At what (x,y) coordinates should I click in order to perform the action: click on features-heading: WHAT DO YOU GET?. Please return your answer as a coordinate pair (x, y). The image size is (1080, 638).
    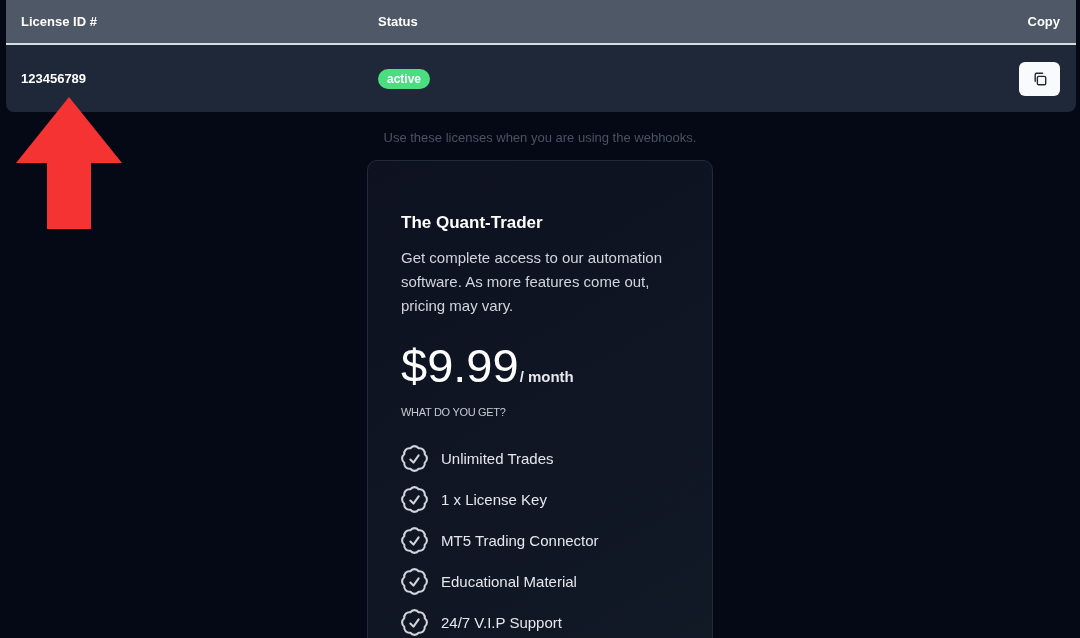
    Looking at the image, I should click on (454, 412).